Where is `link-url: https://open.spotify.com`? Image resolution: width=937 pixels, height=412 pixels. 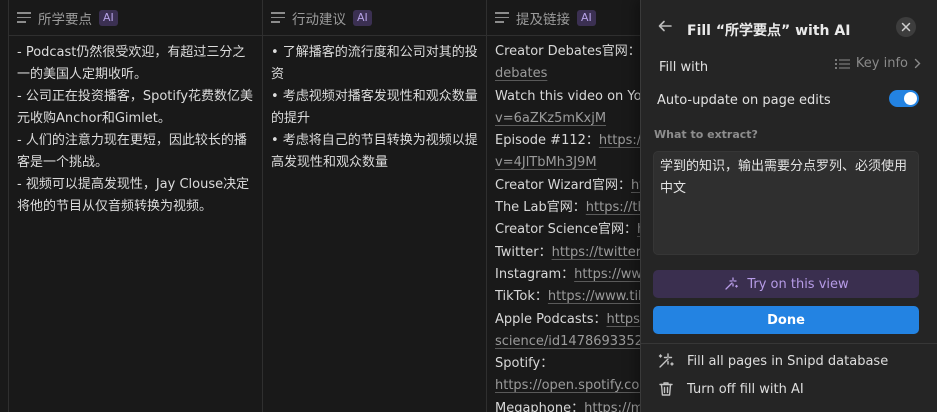 link-url: https://open.spotify.com is located at coordinates (573, 385).